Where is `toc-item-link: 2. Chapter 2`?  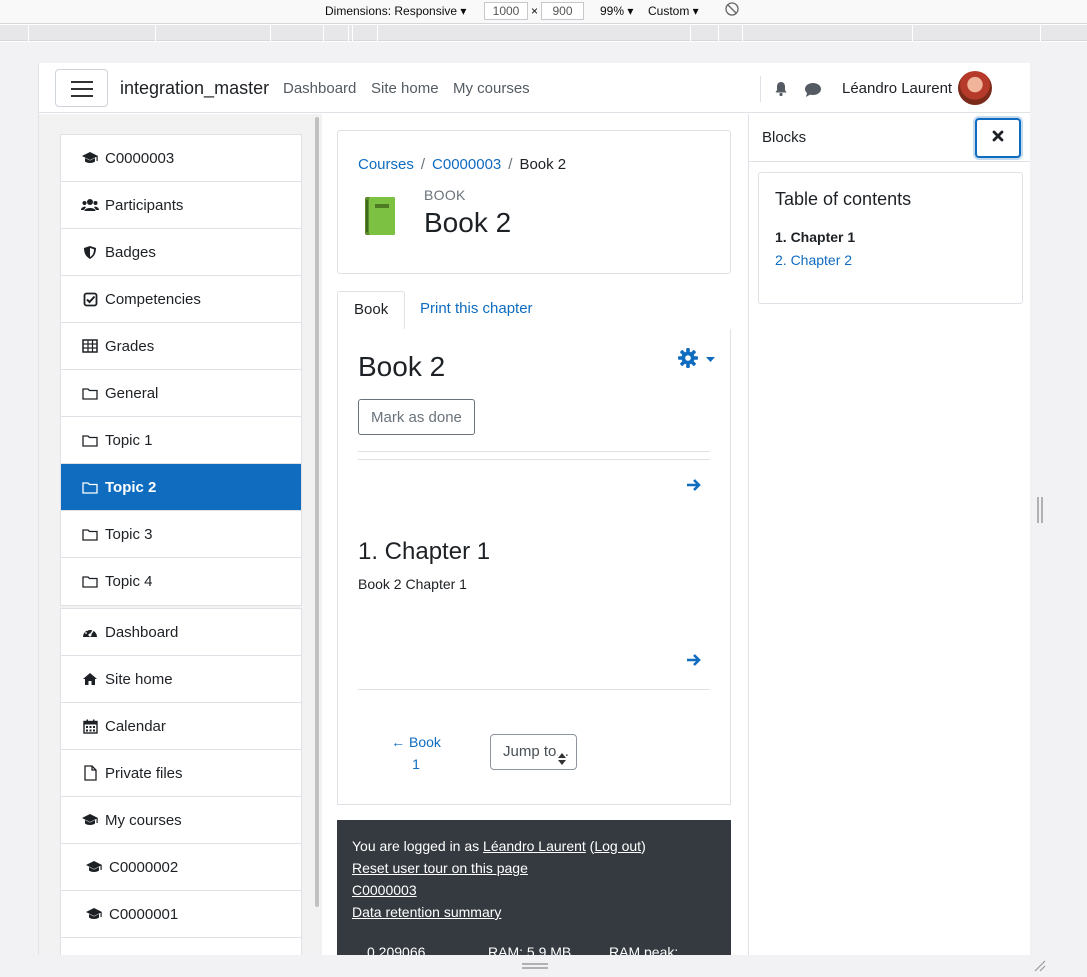 toc-item-link: 2. Chapter 2 is located at coordinates (813, 260).